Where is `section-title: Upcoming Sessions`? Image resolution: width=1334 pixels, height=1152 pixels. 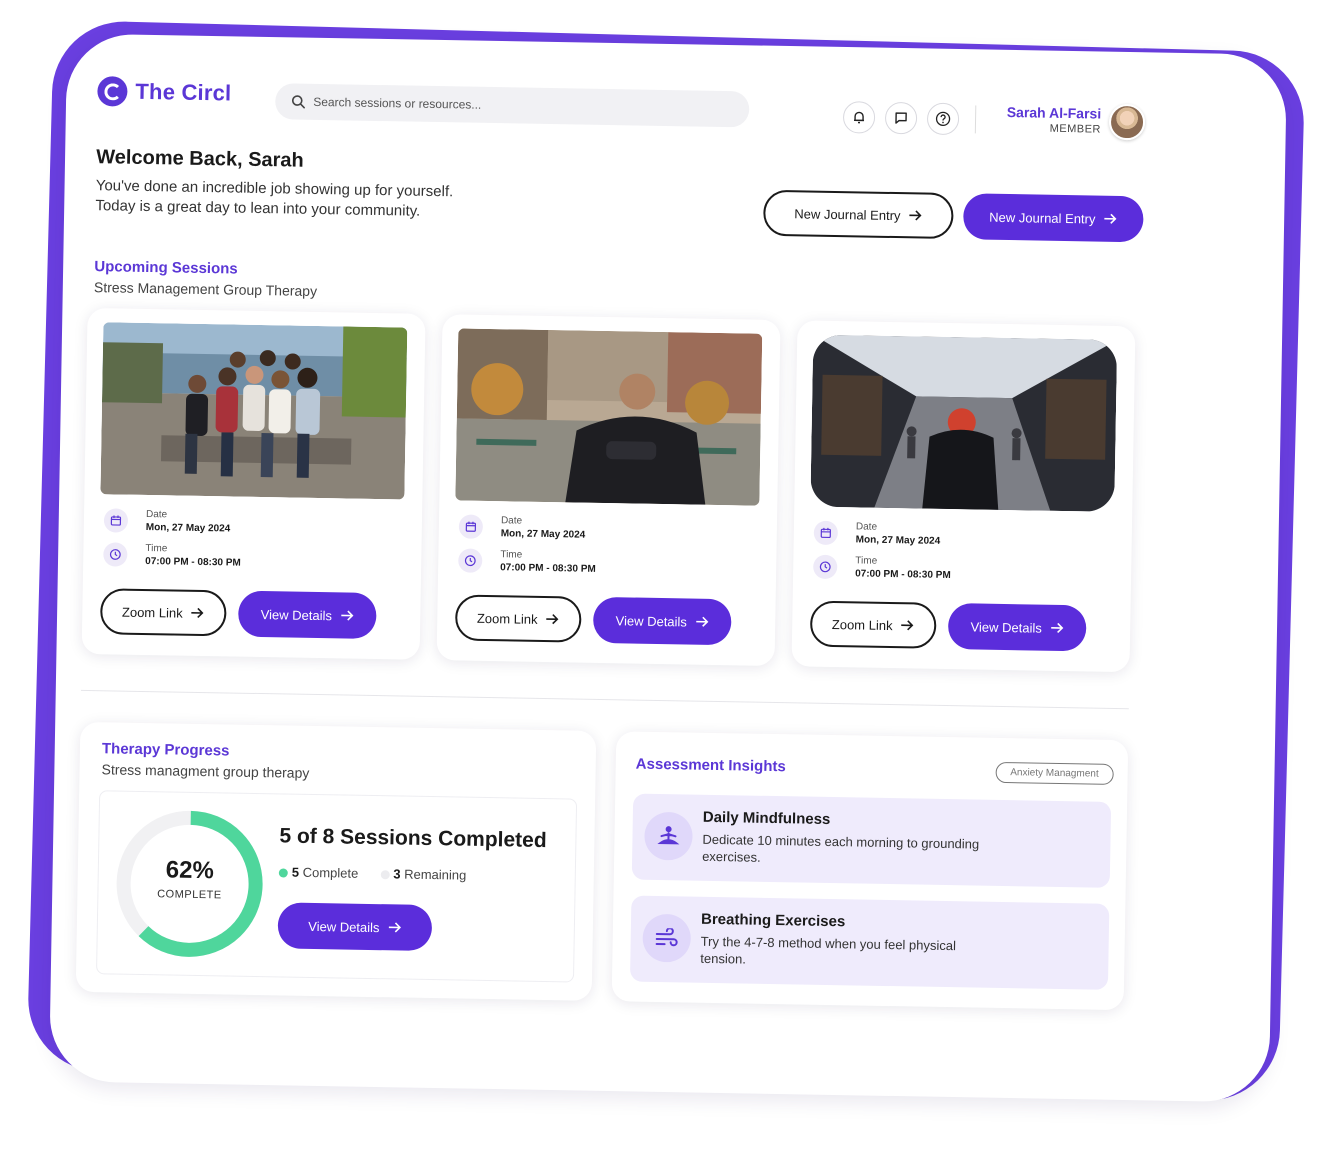
section-title: Upcoming Sessions is located at coordinates (166, 268).